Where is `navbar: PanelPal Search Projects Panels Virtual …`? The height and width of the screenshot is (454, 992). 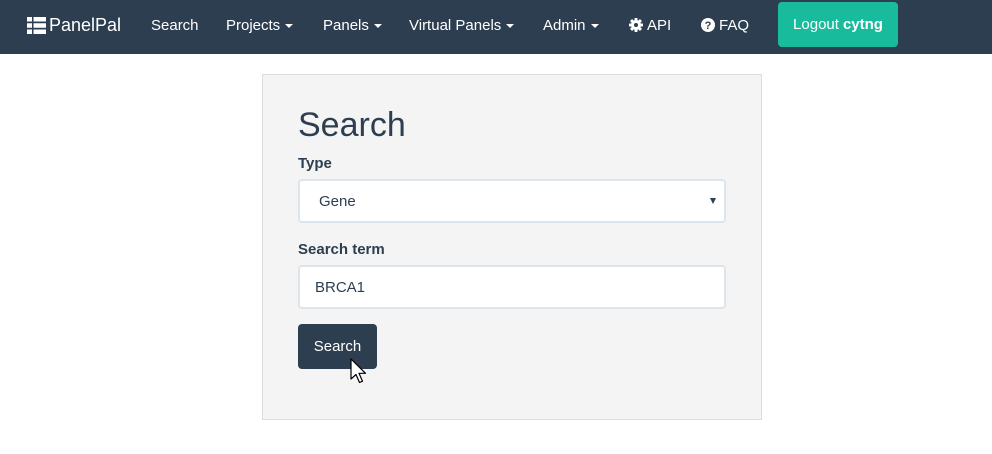
navbar: PanelPal Search Projects Panels Virtual … is located at coordinates (496, 27).